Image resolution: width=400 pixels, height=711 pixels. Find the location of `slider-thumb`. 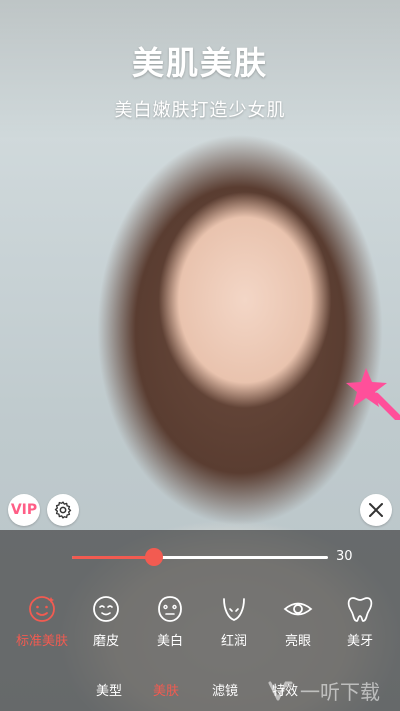

slider-thumb is located at coordinates (154, 557).